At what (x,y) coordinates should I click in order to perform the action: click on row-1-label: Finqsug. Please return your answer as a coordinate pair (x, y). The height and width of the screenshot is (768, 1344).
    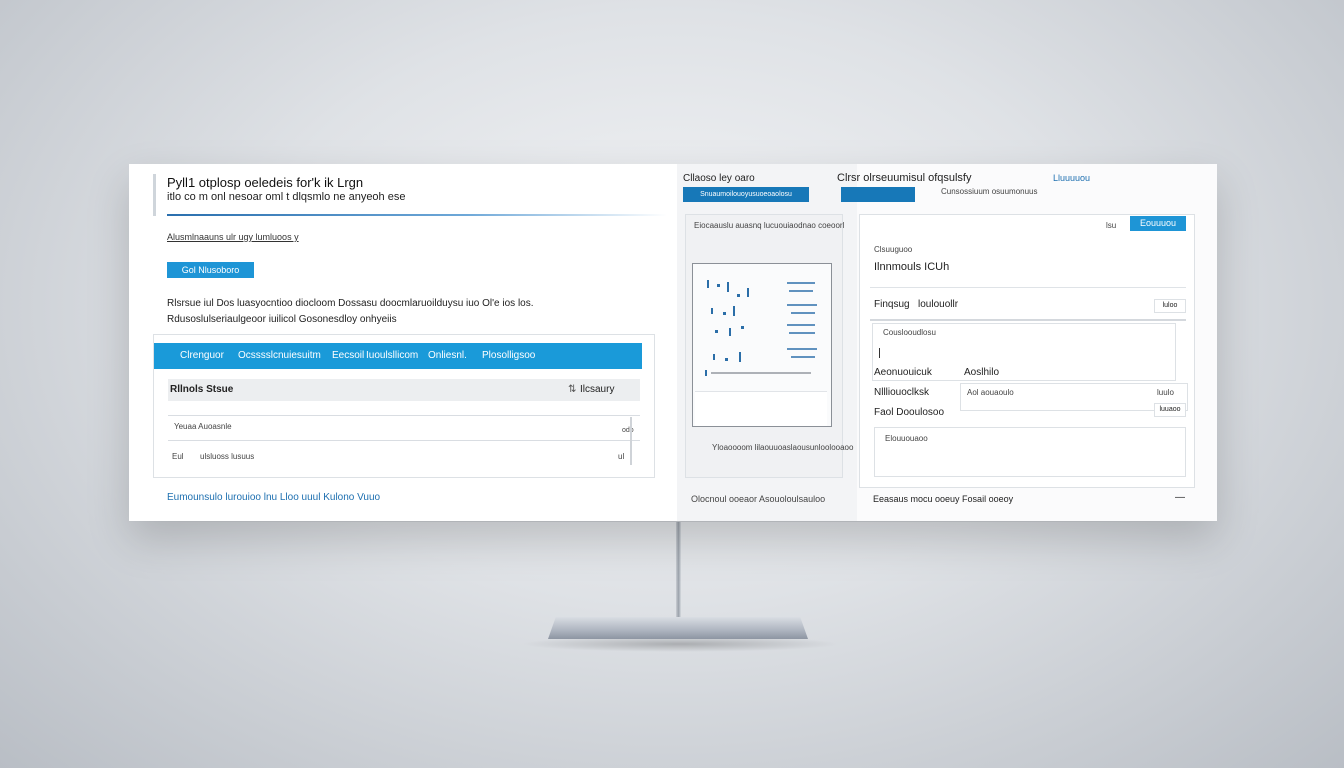
    Looking at the image, I should click on (892, 304).